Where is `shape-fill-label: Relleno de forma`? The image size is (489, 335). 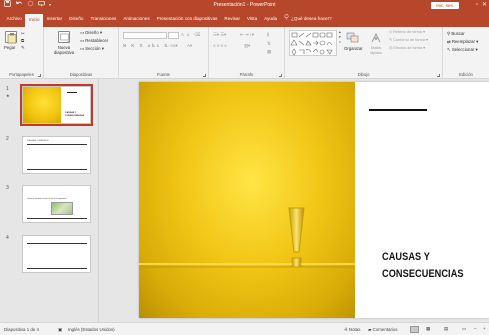
shape-fill-label: Relleno de forma is located at coordinates (407, 32).